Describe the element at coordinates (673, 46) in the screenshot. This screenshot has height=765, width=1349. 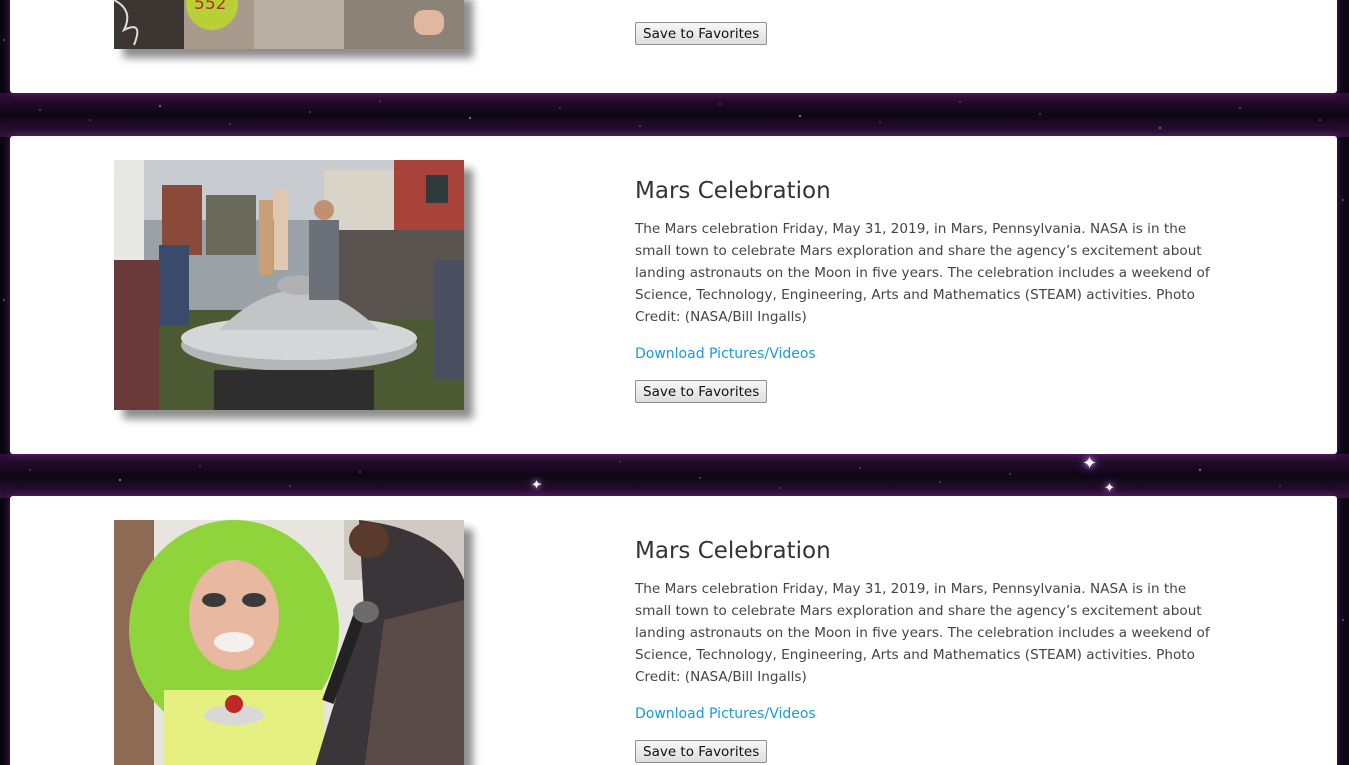
I see `gallery-card: 552 Save to Favorites` at that location.